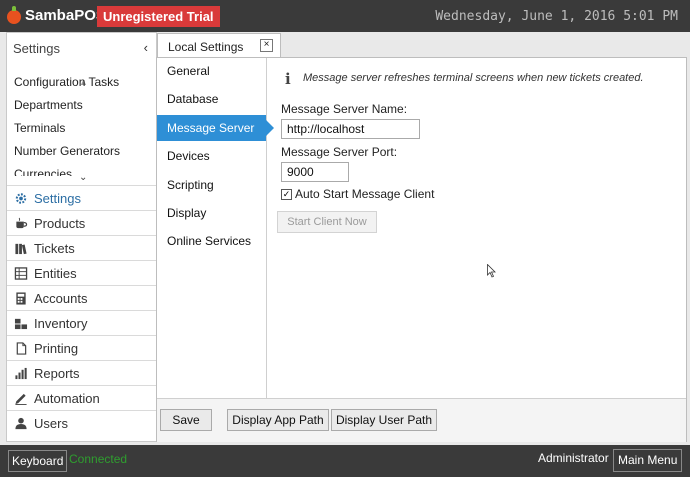  Describe the element at coordinates (365, 194) in the screenshot. I see `auto-start-label: Auto Start Message Client` at that location.